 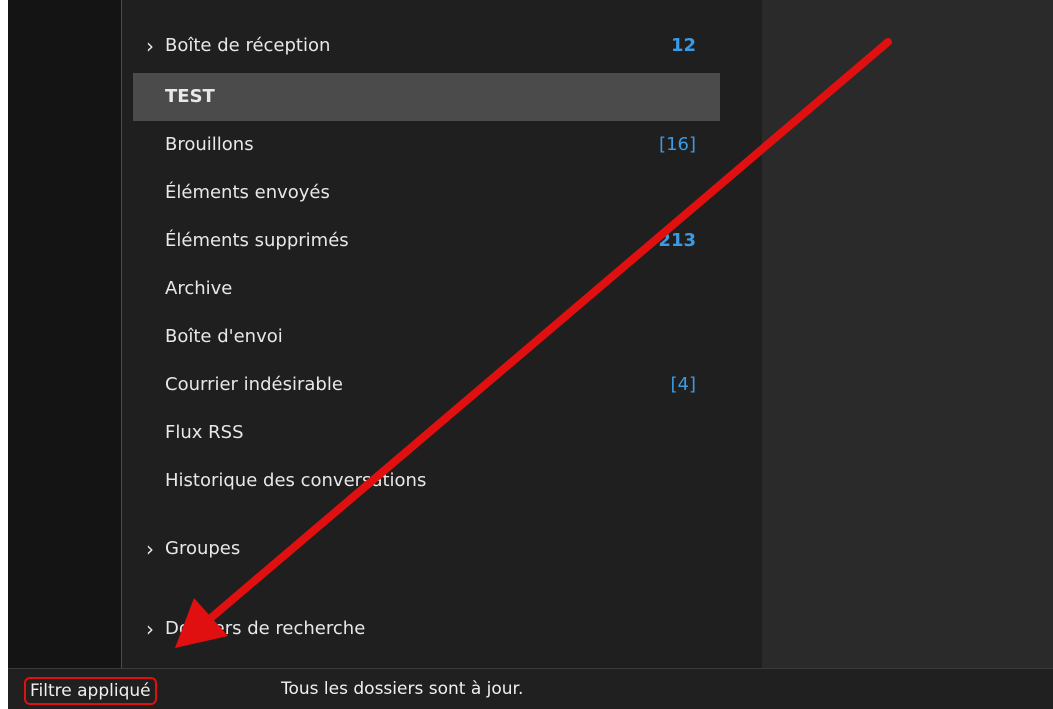 I want to click on folder-label: Archive, so click(x=199, y=288).